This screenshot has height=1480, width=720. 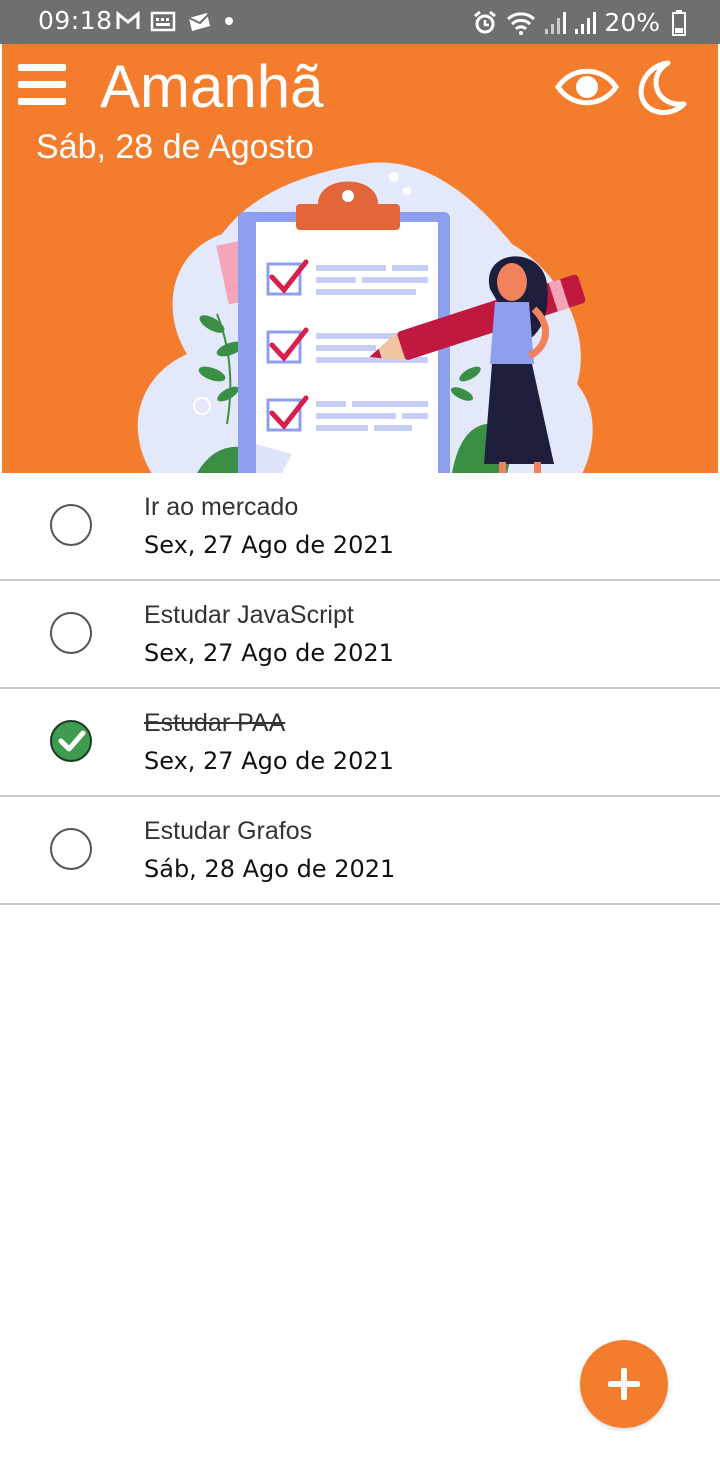 I want to click on menu-icon, so click(x=42, y=67).